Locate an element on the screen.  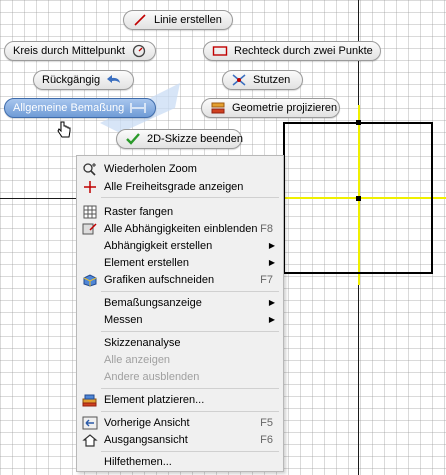
menu-item-create-constraint: Abhängigkeit erstellen ▶ is located at coordinates (180, 245).